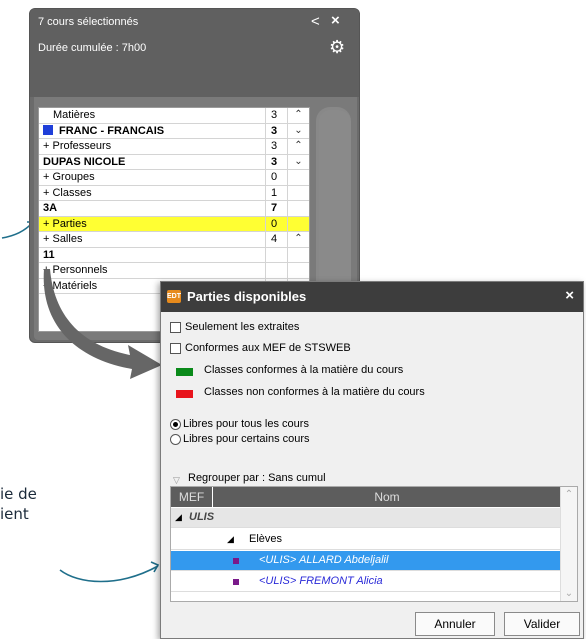 This screenshot has height=639, width=586. What do you see at coordinates (174, 209) in the screenshot?
I see `resource-row: 3A 7` at bounding box center [174, 209].